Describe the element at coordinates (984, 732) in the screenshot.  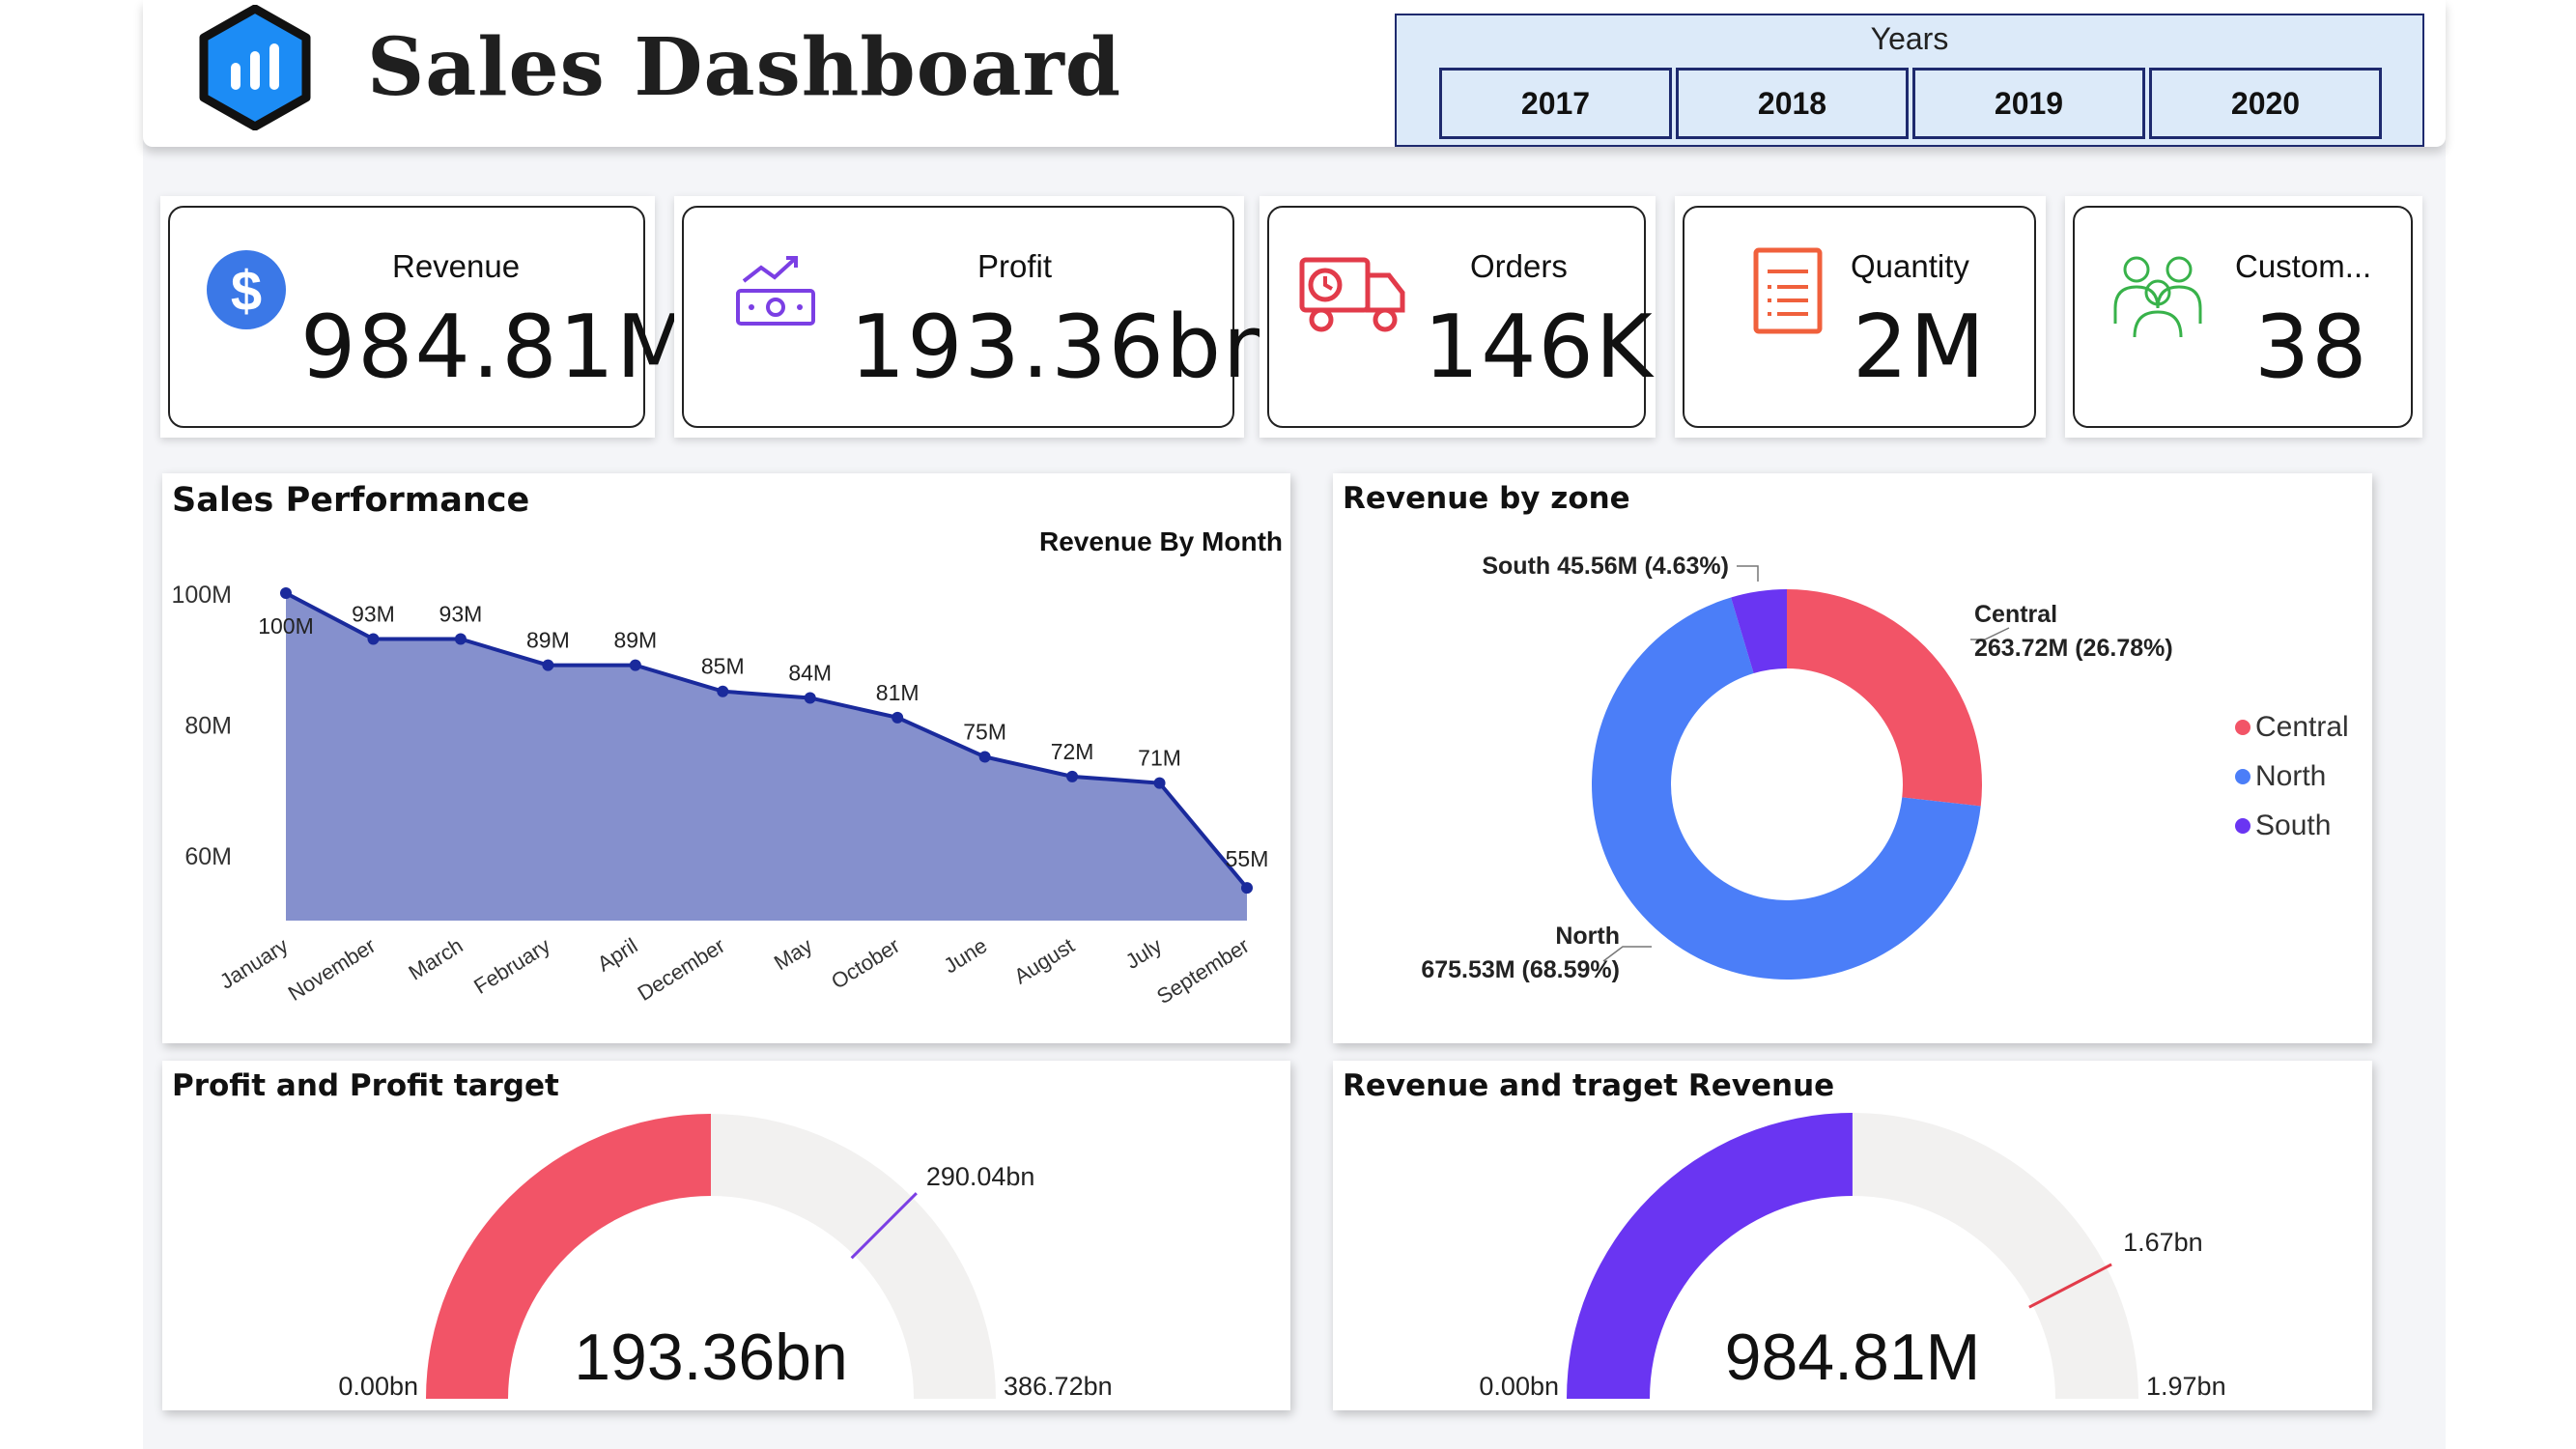
I see `data-label: 75M` at that location.